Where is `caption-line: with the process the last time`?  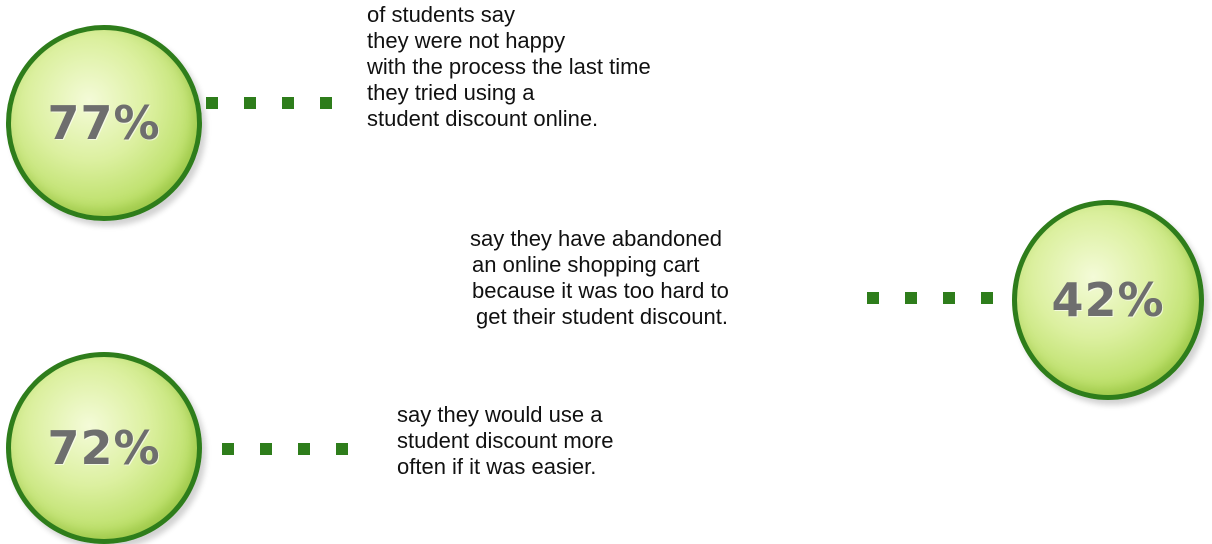 caption-line: with the process the last time is located at coordinates (509, 66).